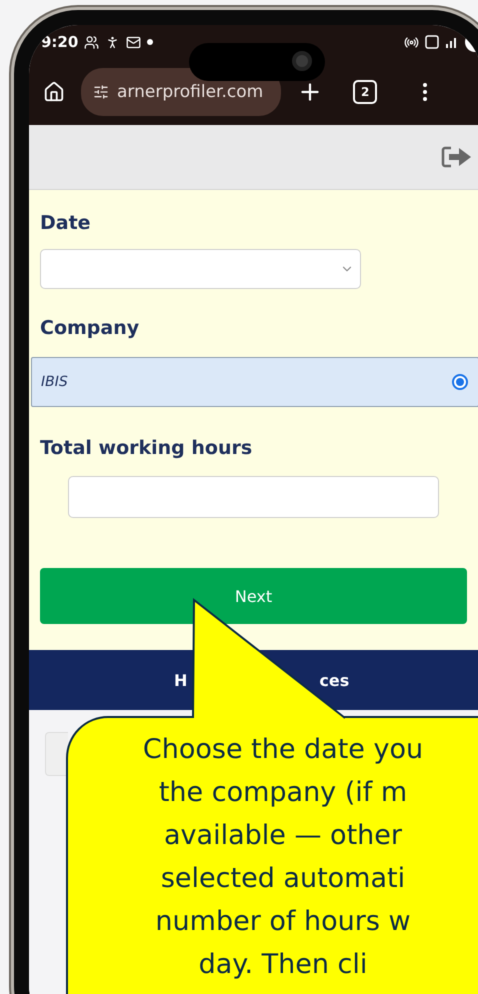  I want to click on url-text: arnerprofiler.com, so click(190, 92).